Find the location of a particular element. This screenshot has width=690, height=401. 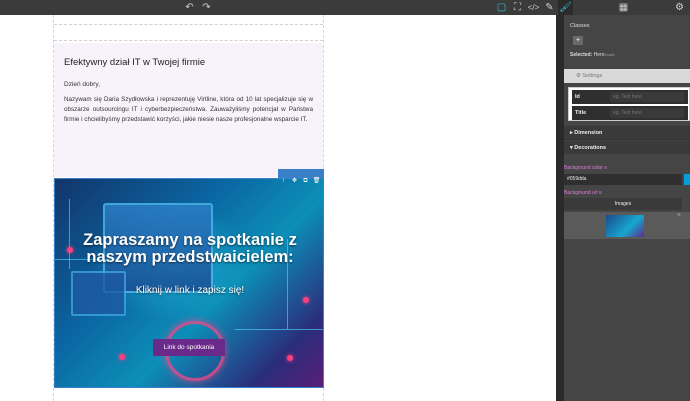

undo-icon: ↶ is located at coordinates (189, 7).